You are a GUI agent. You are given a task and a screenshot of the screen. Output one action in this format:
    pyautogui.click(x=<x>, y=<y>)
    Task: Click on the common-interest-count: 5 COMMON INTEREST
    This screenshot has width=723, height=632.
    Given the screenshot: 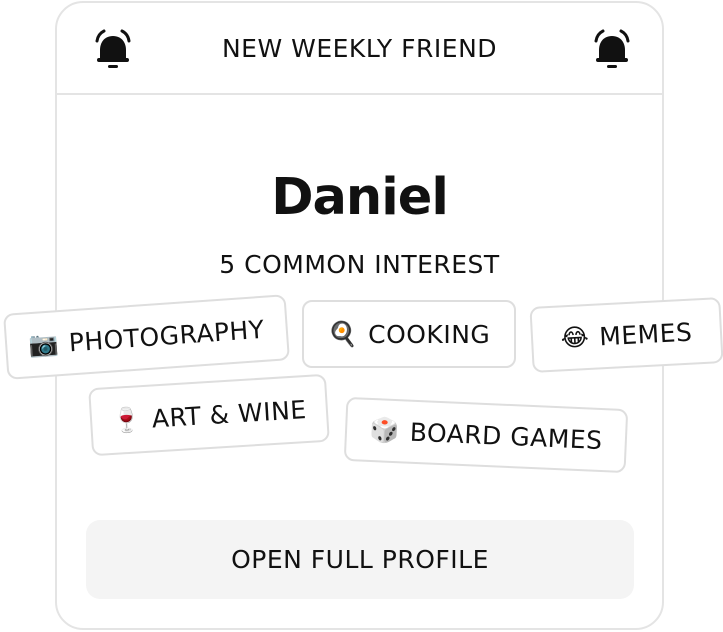 What is the action you would take?
    pyautogui.click(x=359, y=264)
    